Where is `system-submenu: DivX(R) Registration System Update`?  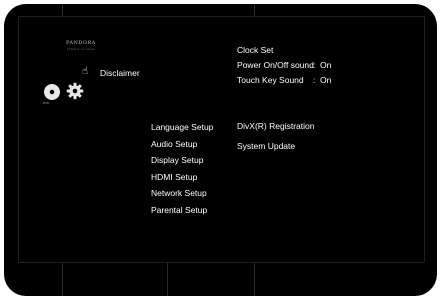 system-submenu: DivX(R) Registration System Update is located at coordinates (275, 136).